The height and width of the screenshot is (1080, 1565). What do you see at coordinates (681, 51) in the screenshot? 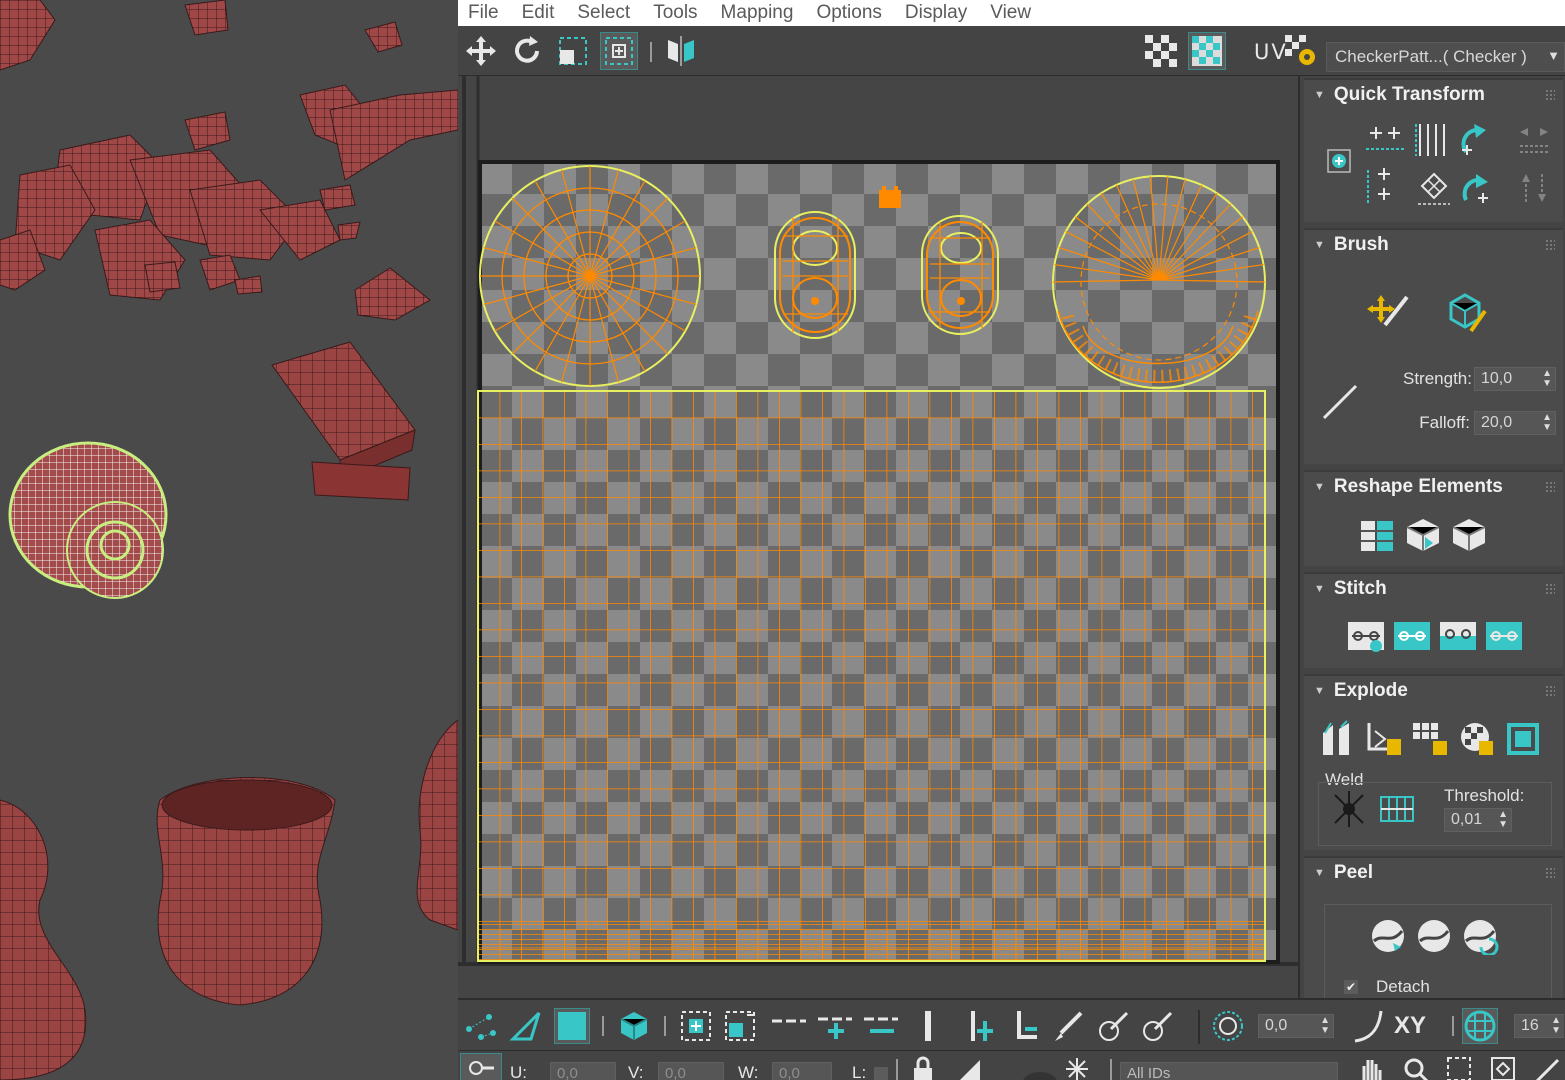
I see `mirror-icon` at bounding box center [681, 51].